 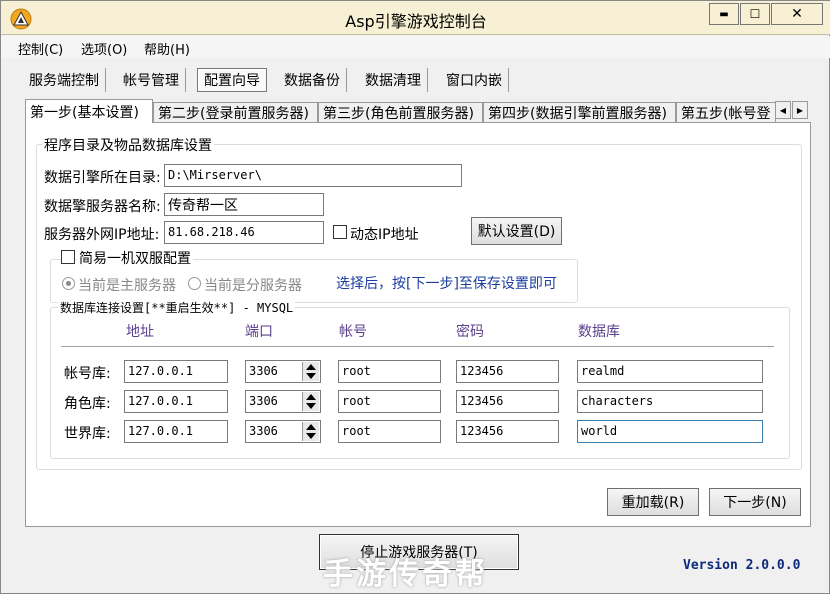 What do you see at coordinates (177, 307) in the screenshot?
I see `database-connection-title: 数据库连接设置[**重启生效**] - MYSQL` at bounding box center [177, 307].